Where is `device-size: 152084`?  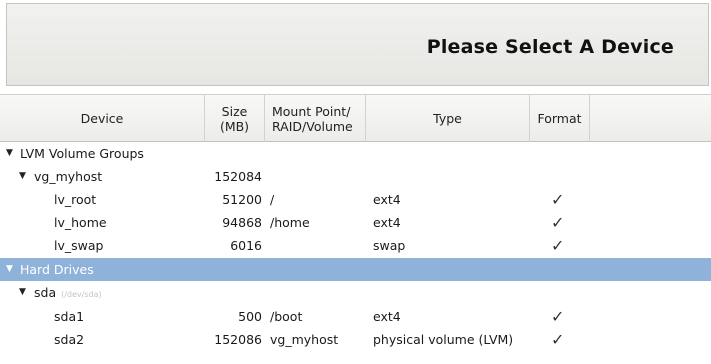 device-size: 152084 is located at coordinates (238, 176).